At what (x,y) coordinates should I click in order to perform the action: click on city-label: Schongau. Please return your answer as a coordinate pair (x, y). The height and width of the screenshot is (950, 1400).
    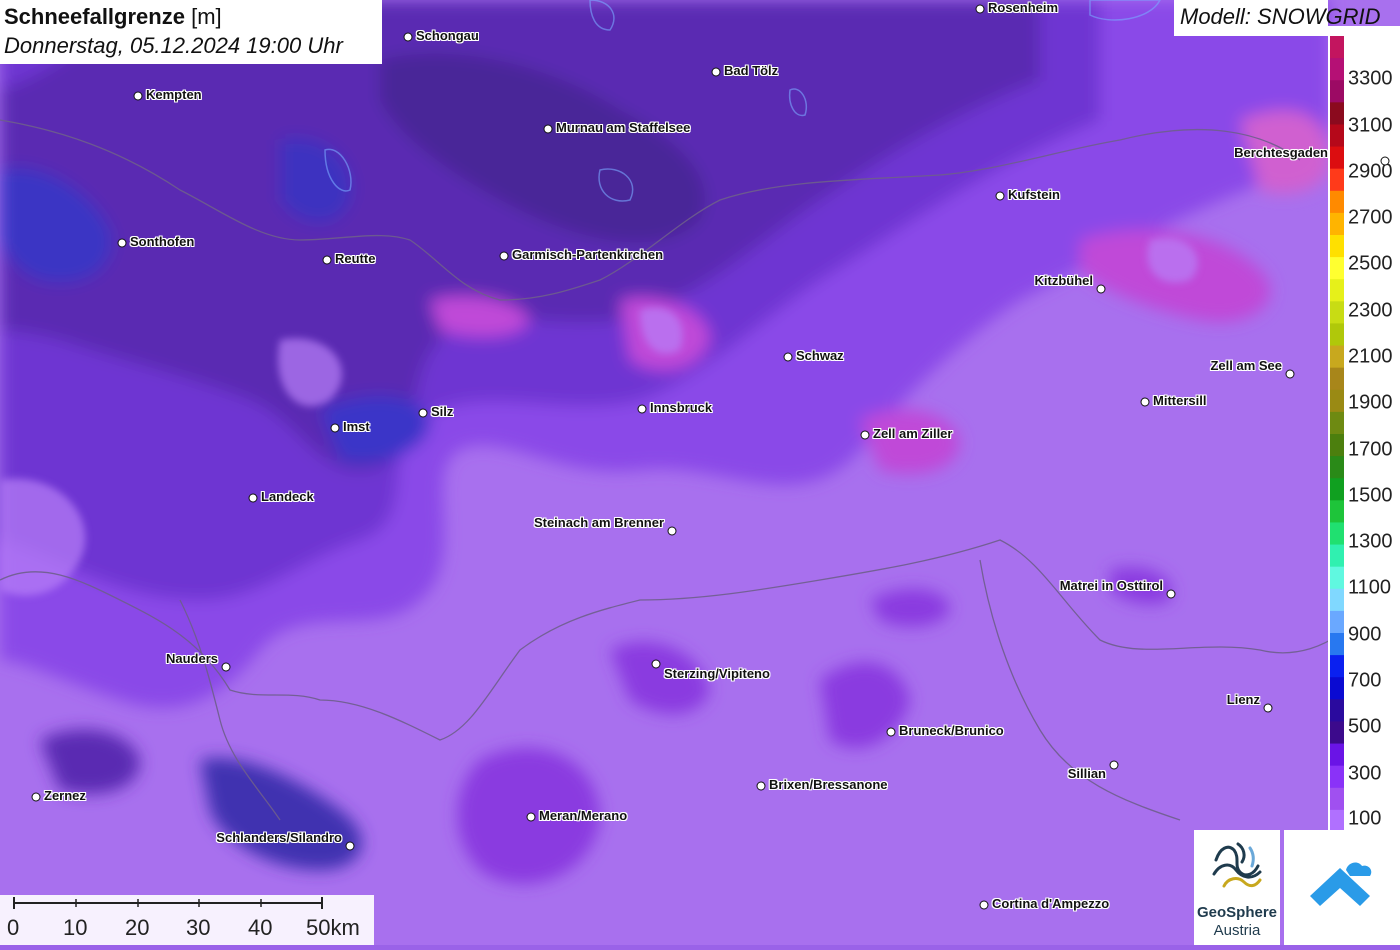
    Looking at the image, I should click on (447, 35).